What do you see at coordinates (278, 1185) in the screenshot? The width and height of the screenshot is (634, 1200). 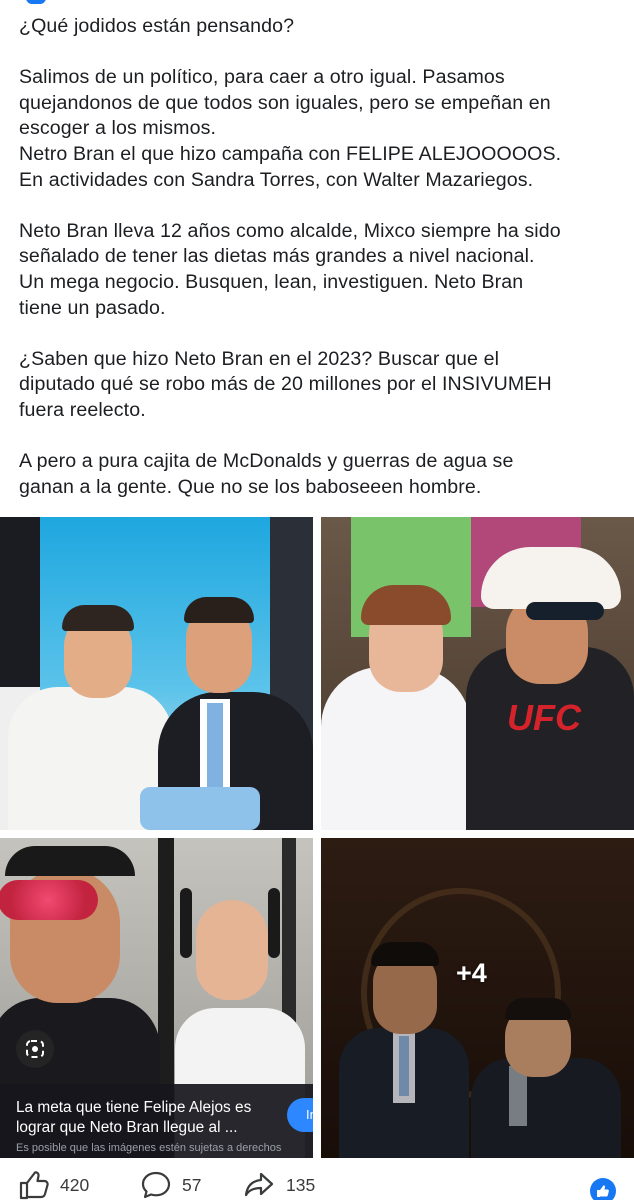 I see `share-button: 135` at bounding box center [278, 1185].